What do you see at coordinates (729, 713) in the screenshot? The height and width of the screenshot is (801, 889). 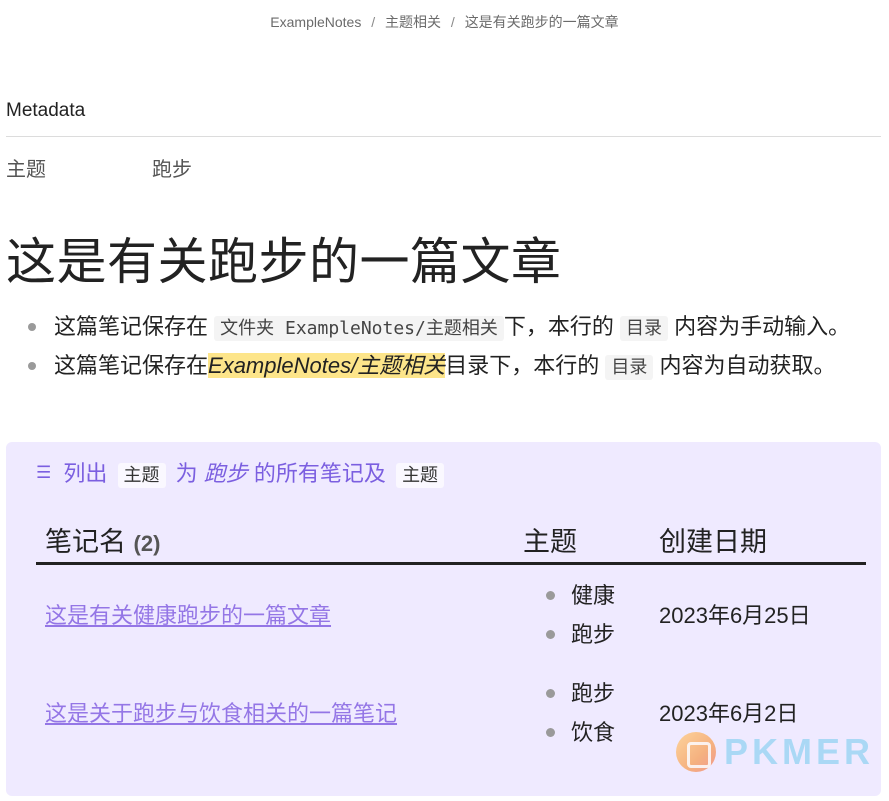 I see `created-date: 2023年6月2日` at bounding box center [729, 713].